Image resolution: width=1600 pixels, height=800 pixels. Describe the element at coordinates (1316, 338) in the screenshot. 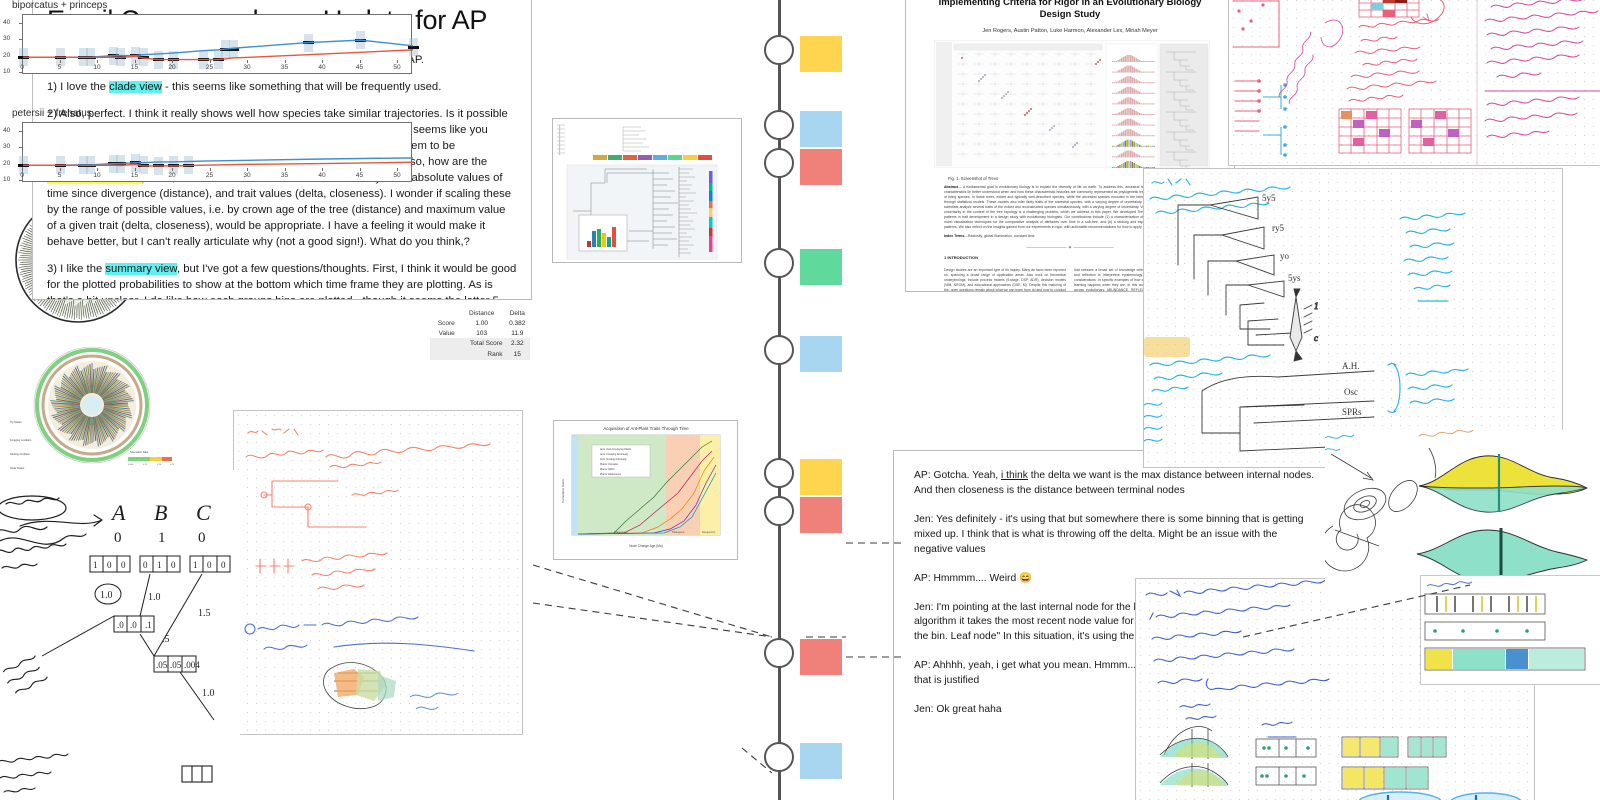

I see `svg-text: c` at that location.